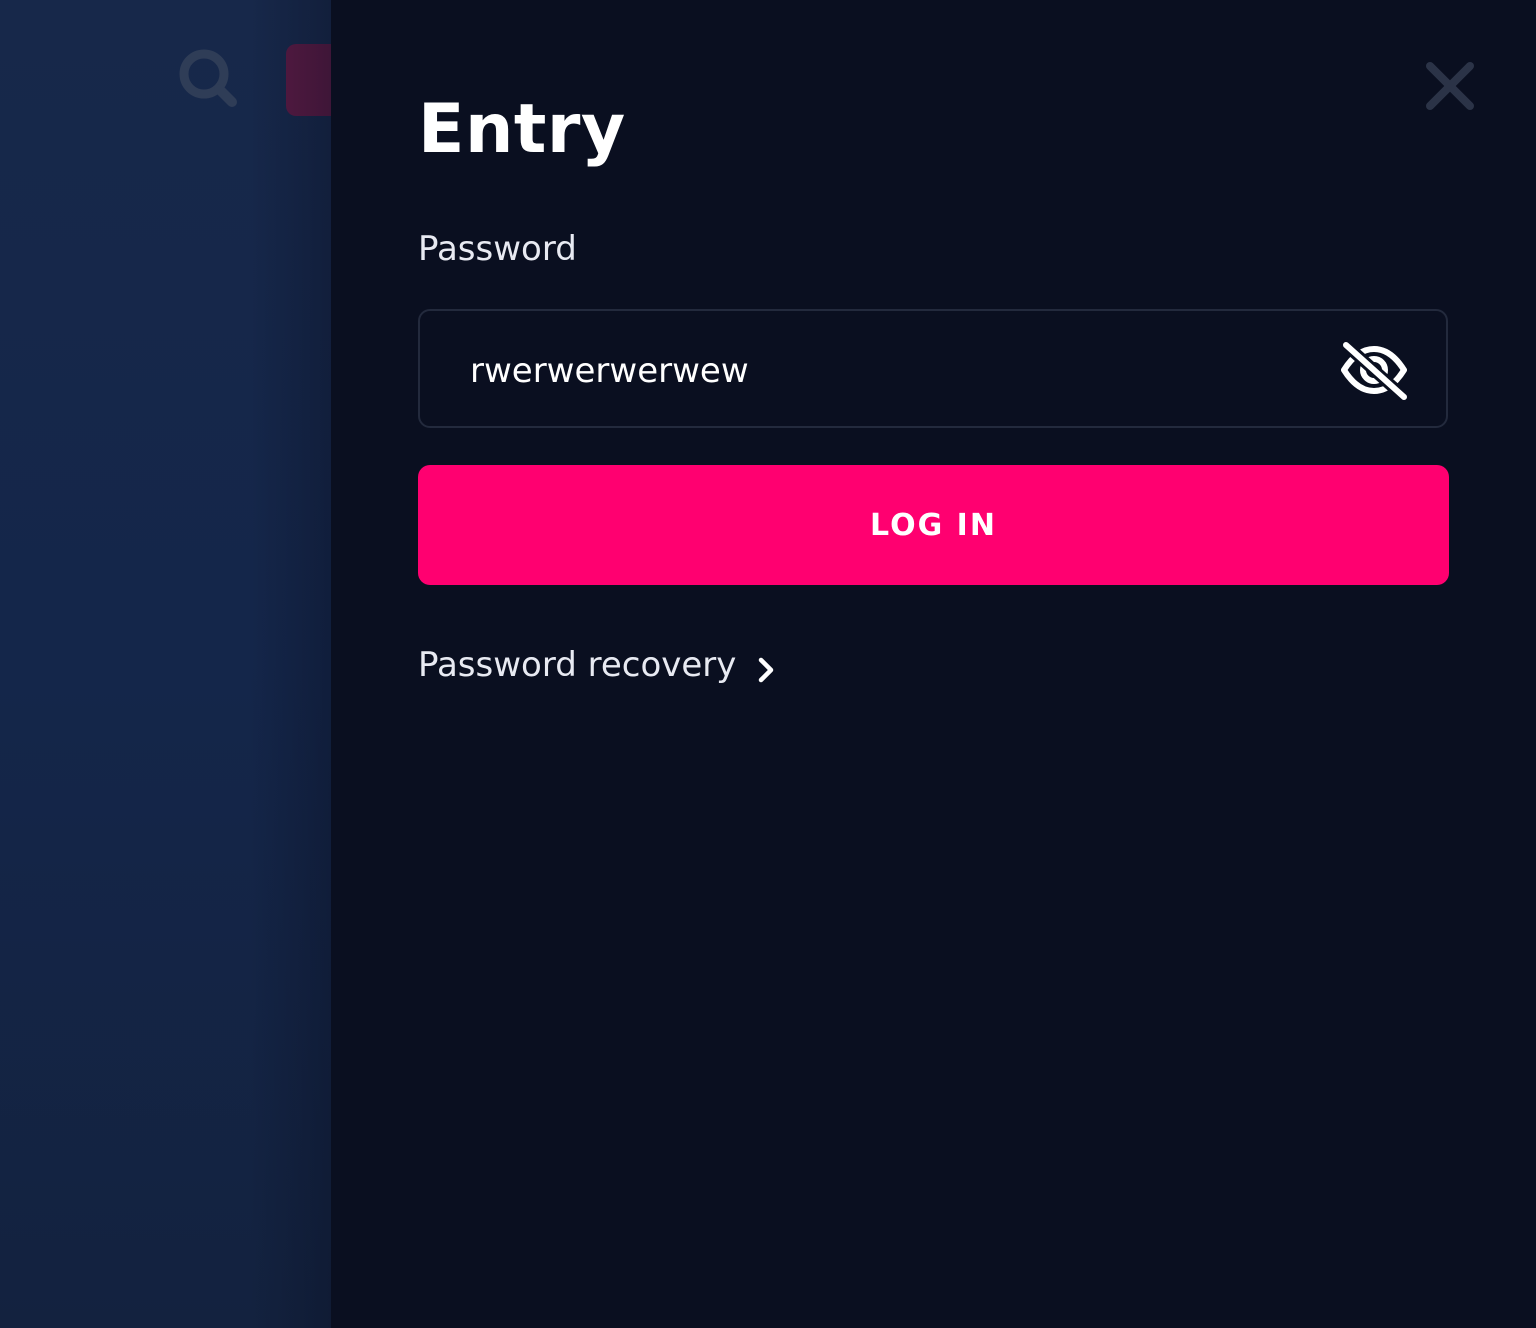 This screenshot has height=1328, width=1536. Describe the element at coordinates (497, 249) in the screenshot. I see `password-label: Password` at that location.